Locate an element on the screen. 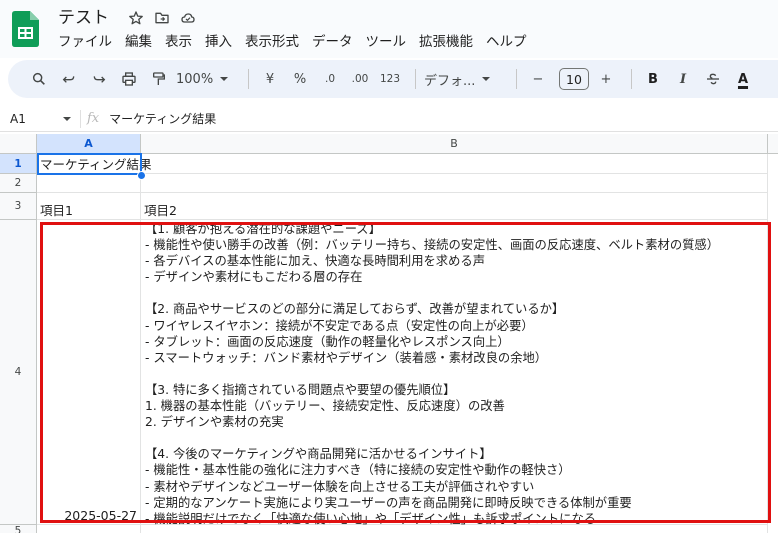 Image resolution: width=778 pixels, height=533 pixels. cloud-status-icon is located at coordinates (188, 18).